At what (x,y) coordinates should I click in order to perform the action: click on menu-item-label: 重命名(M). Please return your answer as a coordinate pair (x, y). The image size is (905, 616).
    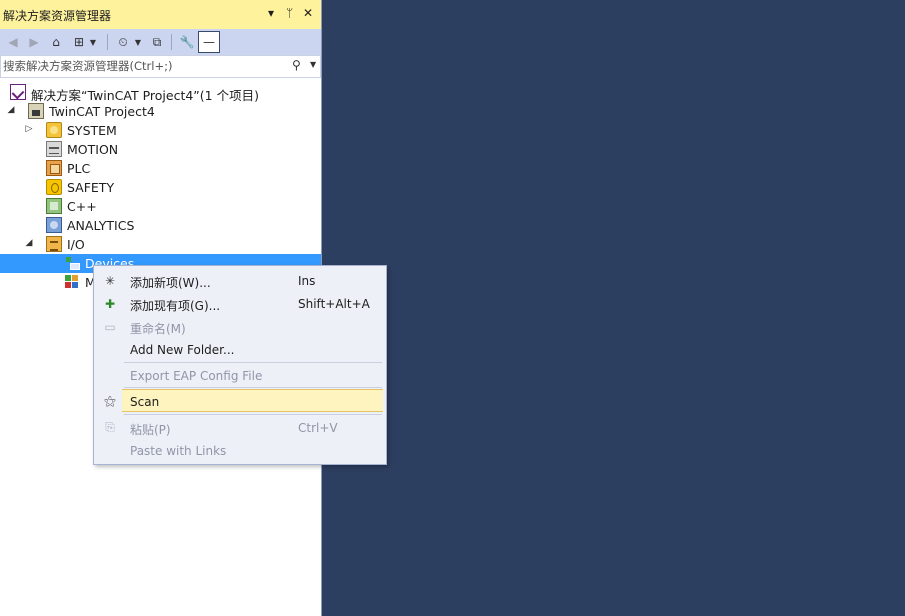
    Looking at the image, I should click on (158, 329).